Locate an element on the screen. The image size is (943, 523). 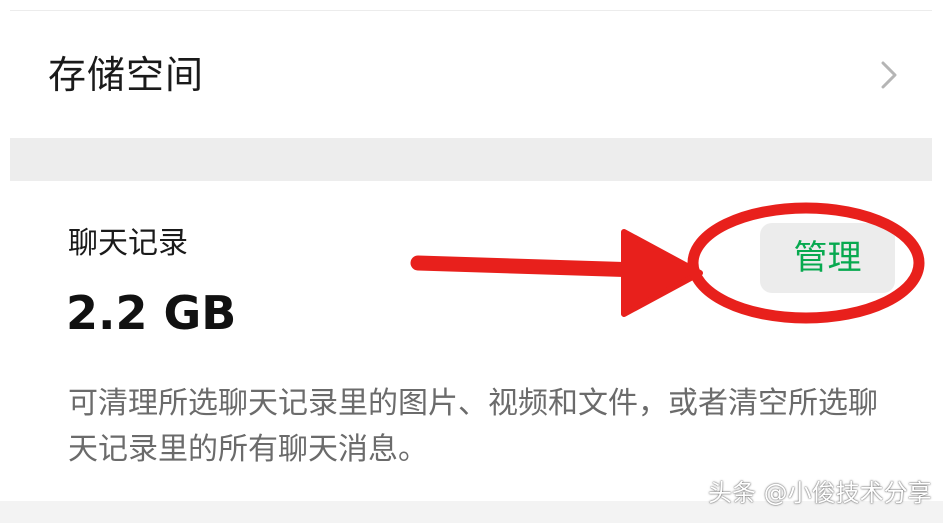
watermark: 头条 @小俊技术分享 is located at coordinates (820, 493).